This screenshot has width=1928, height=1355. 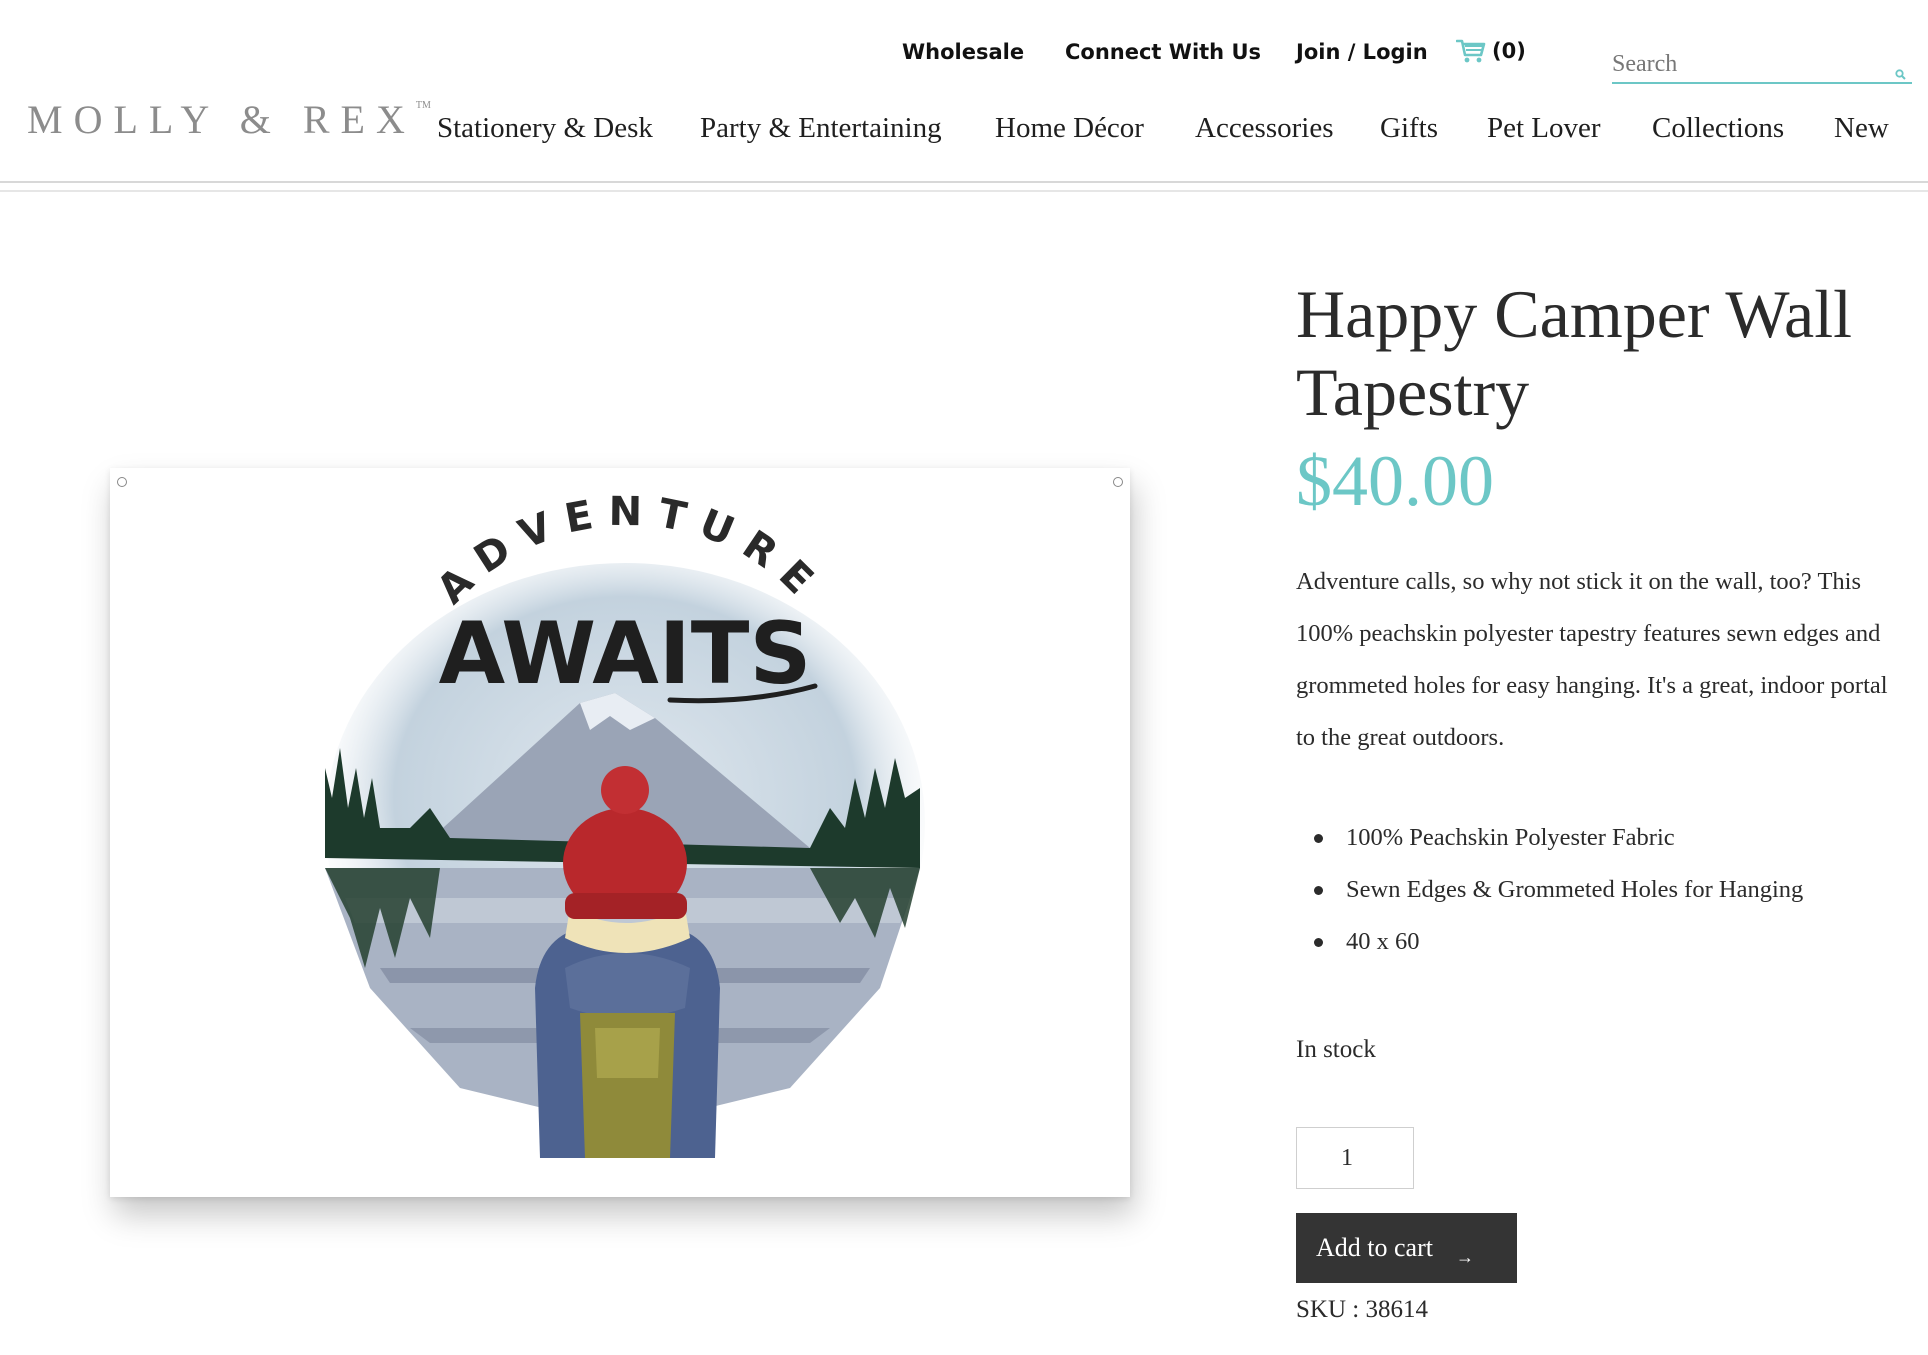 I want to click on nav-item-new: New, so click(x=1861, y=128).